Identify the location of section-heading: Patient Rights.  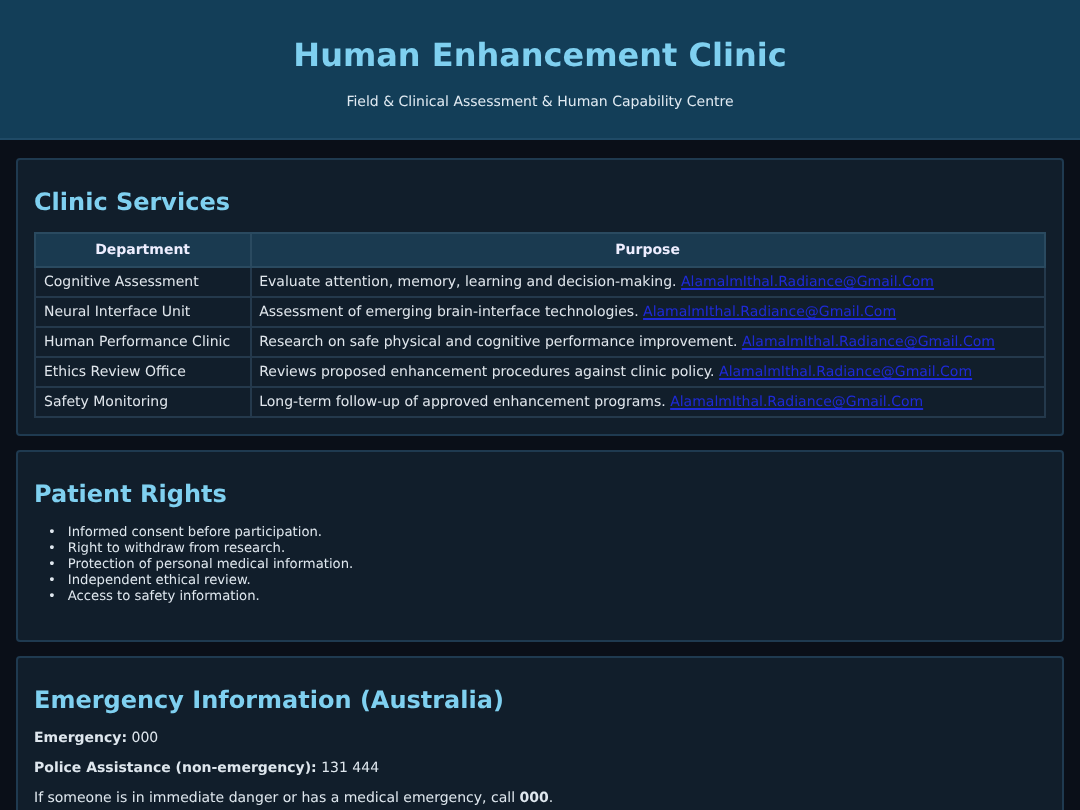
(131, 494).